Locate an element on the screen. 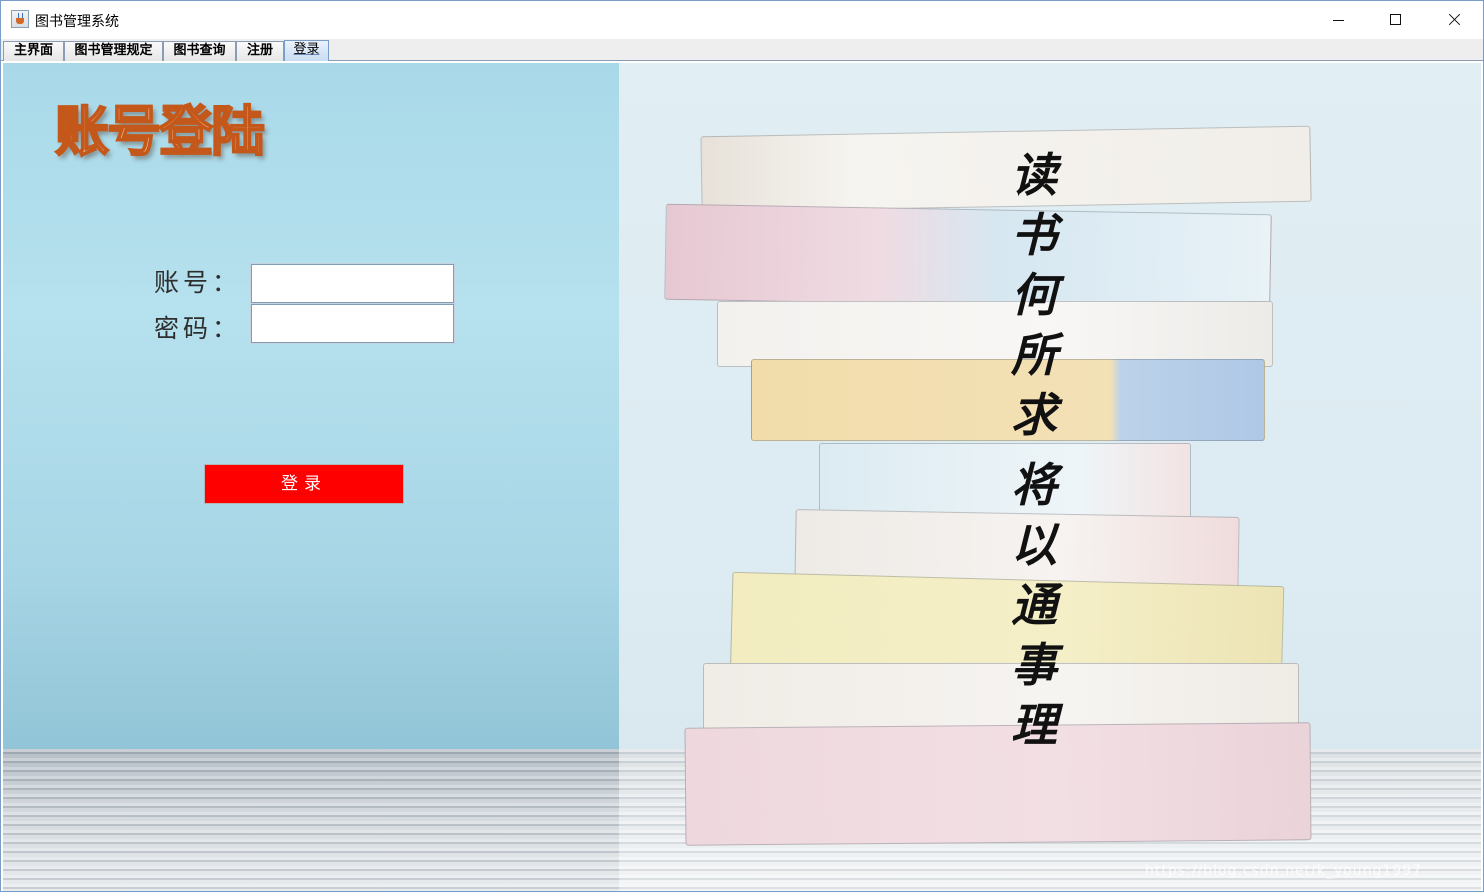 The width and height of the screenshot is (1484, 892). password-label: 密码： is located at coordinates (198, 328).